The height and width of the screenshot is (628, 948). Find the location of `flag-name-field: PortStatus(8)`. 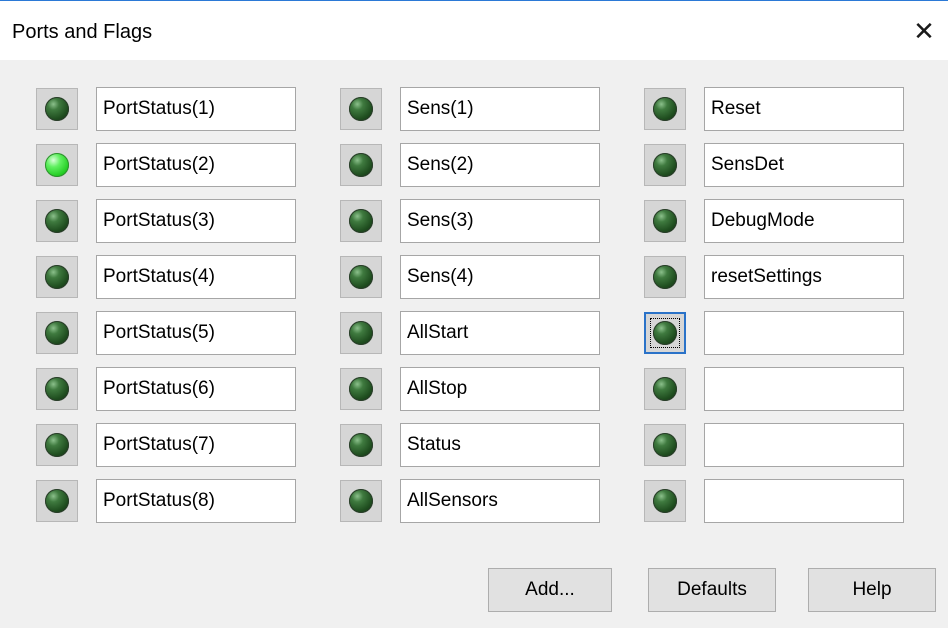

flag-name-field: PortStatus(8) is located at coordinates (196, 501).